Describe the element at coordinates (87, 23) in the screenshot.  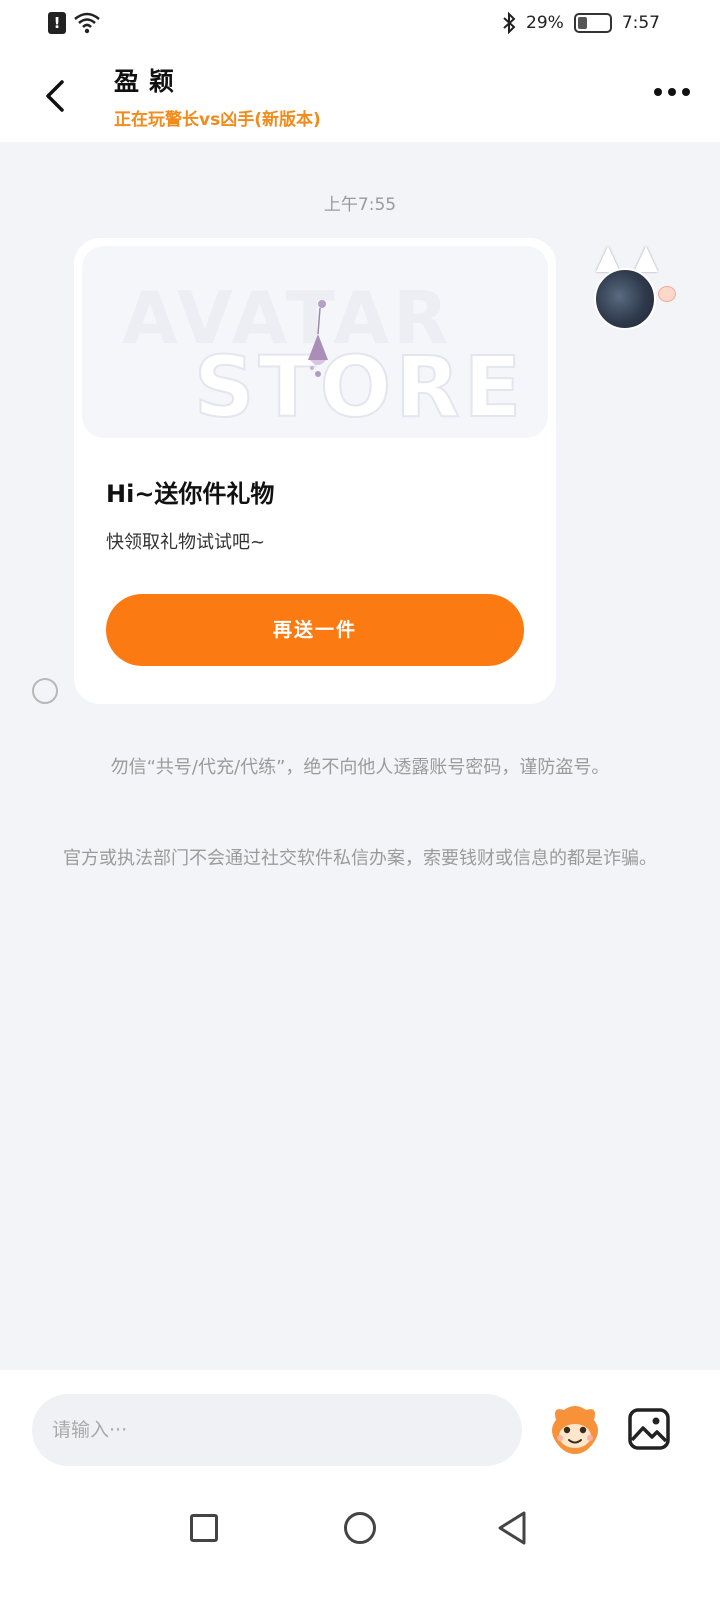
I see `wifi-icon` at that location.